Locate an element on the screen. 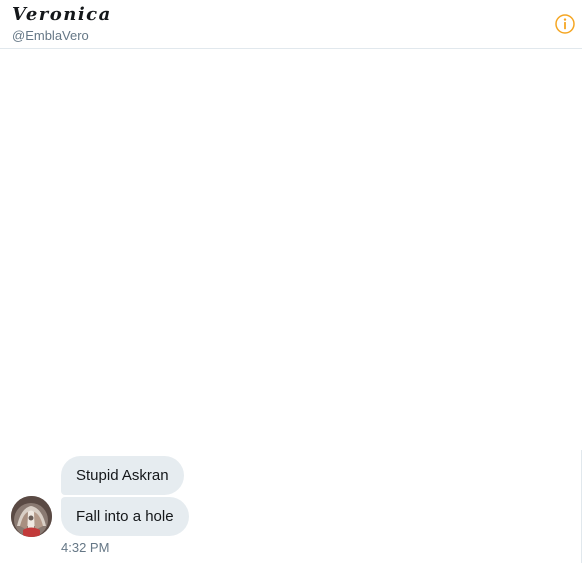 The width and height of the screenshot is (582, 563). message-timestamp: 4:32 PM is located at coordinates (85, 547).